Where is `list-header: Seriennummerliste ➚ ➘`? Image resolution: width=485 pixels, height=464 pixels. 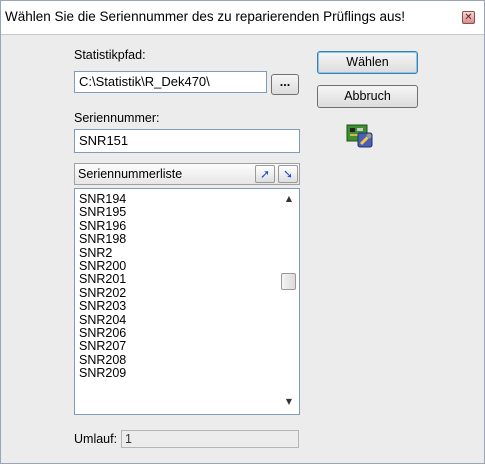 list-header: Seriennummerliste ➚ ➘ is located at coordinates (187, 174).